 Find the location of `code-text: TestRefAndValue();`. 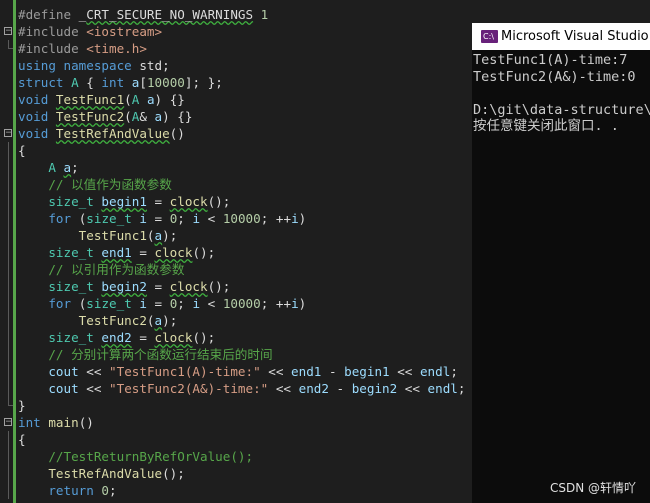

code-text: TestRefAndValue(); is located at coordinates (101, 473).